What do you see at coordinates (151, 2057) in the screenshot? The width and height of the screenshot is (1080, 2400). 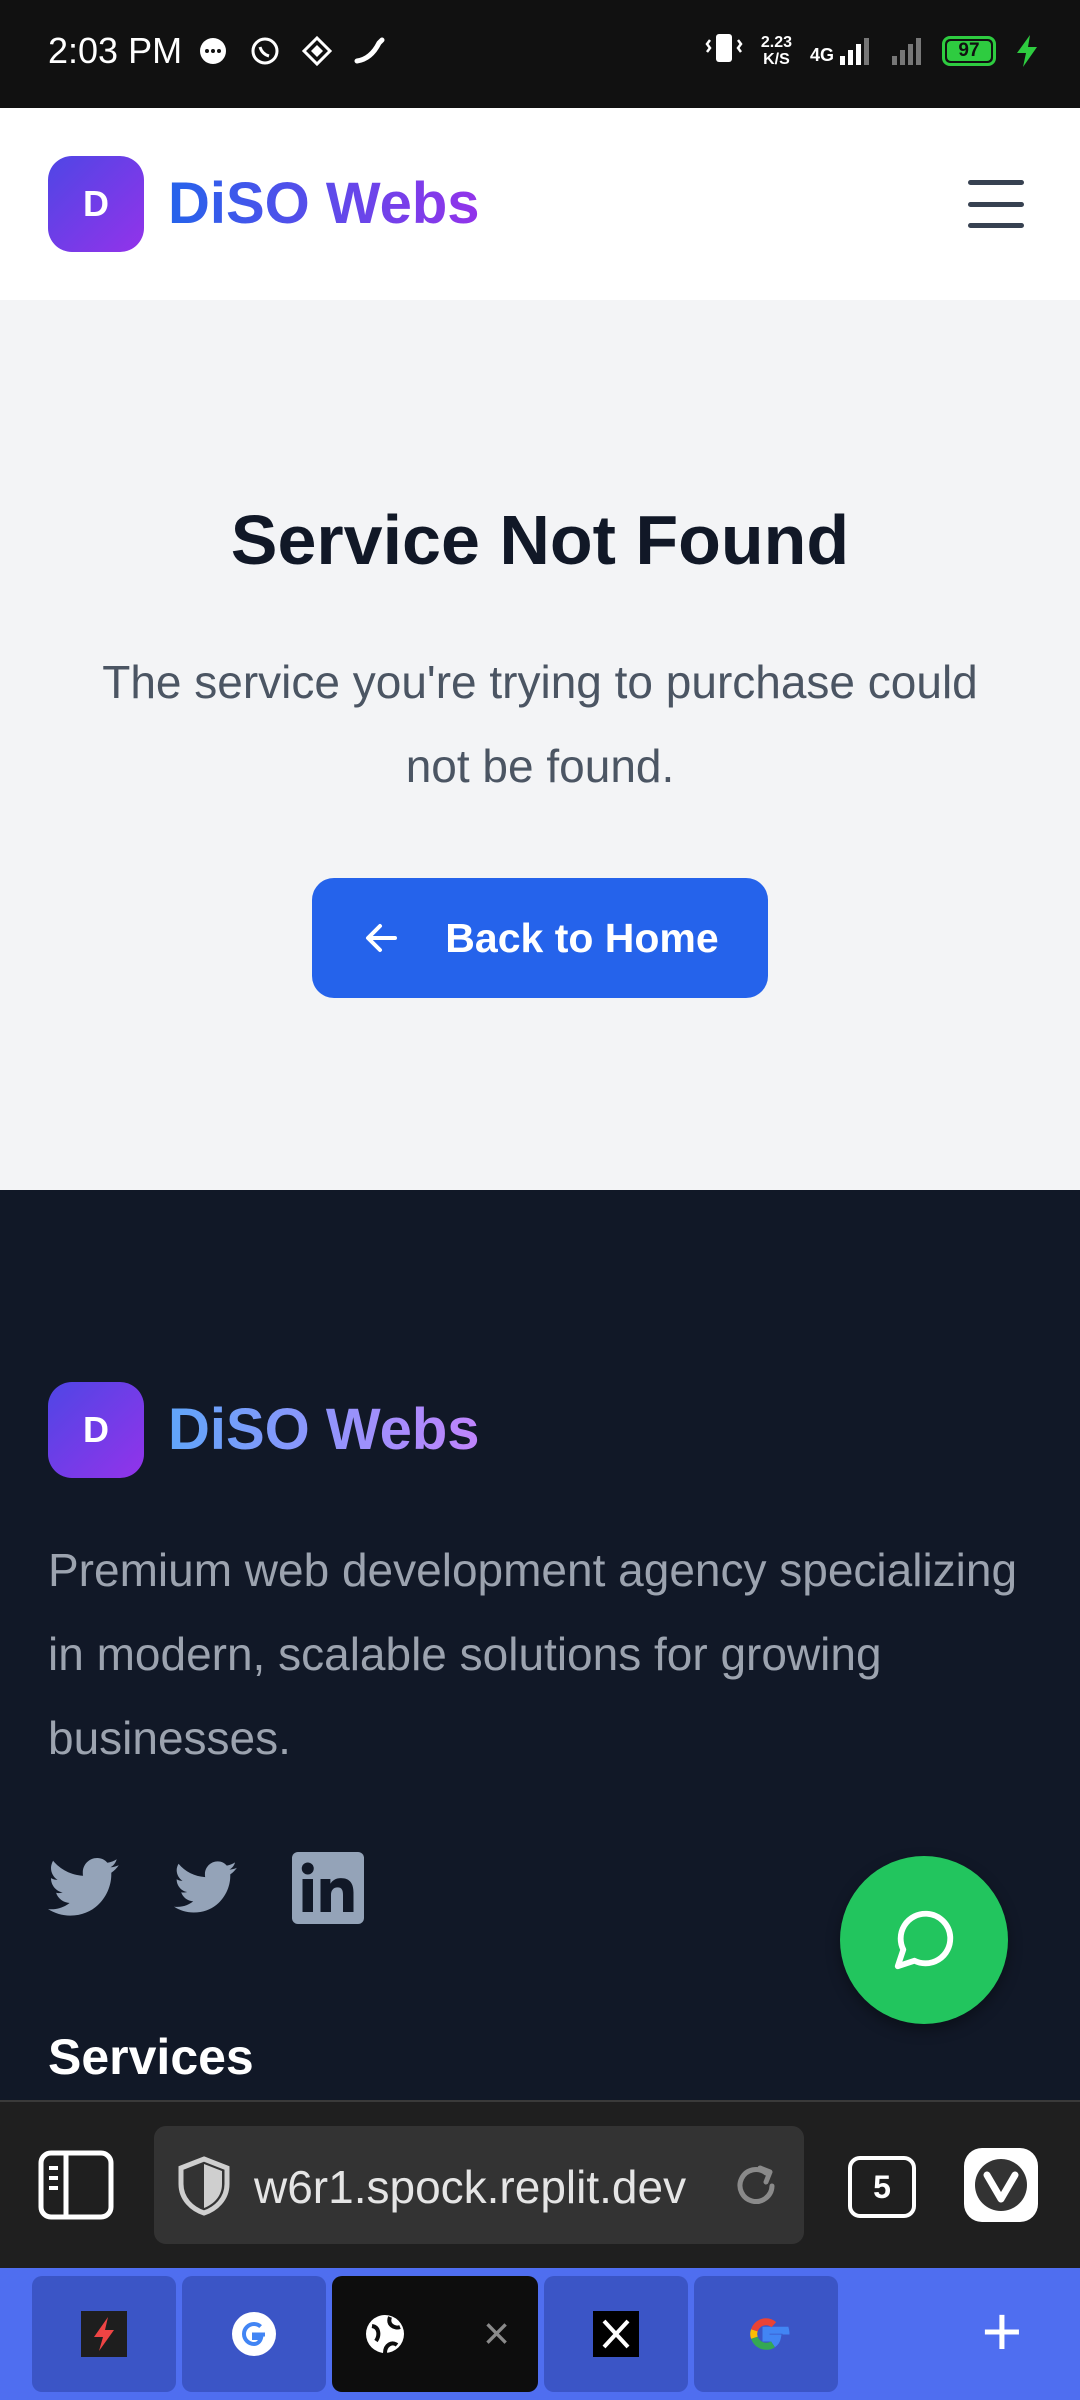 I see `services-heading: Services` at bounding box center [151, 2057].